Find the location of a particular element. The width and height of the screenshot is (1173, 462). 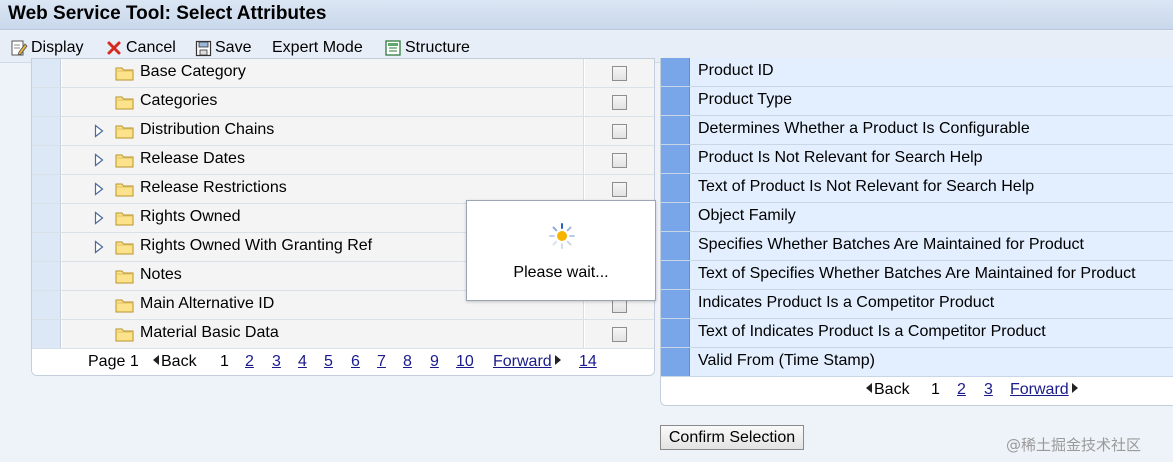

display-button: Display is located at coordinates (46, 48).